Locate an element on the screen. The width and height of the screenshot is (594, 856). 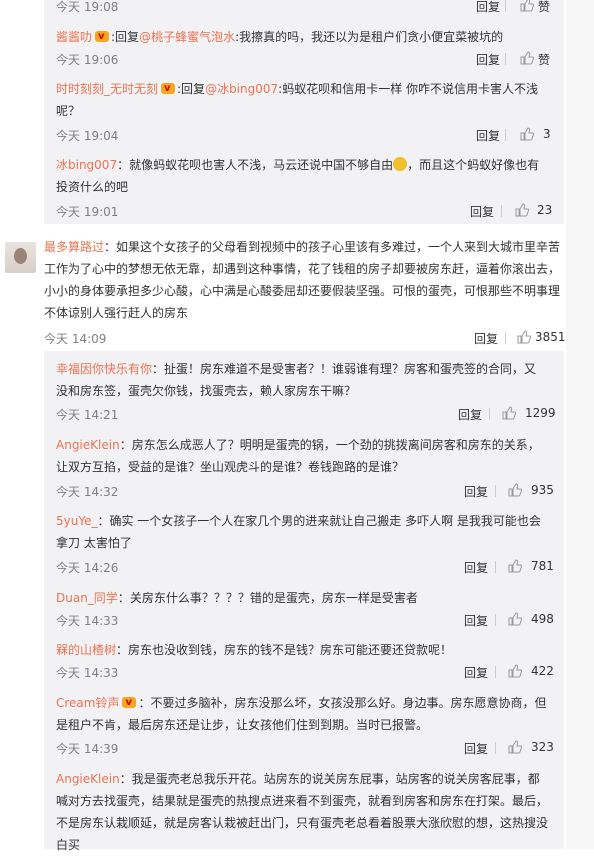
like-count: 3 is located at coordinates (547, 134).